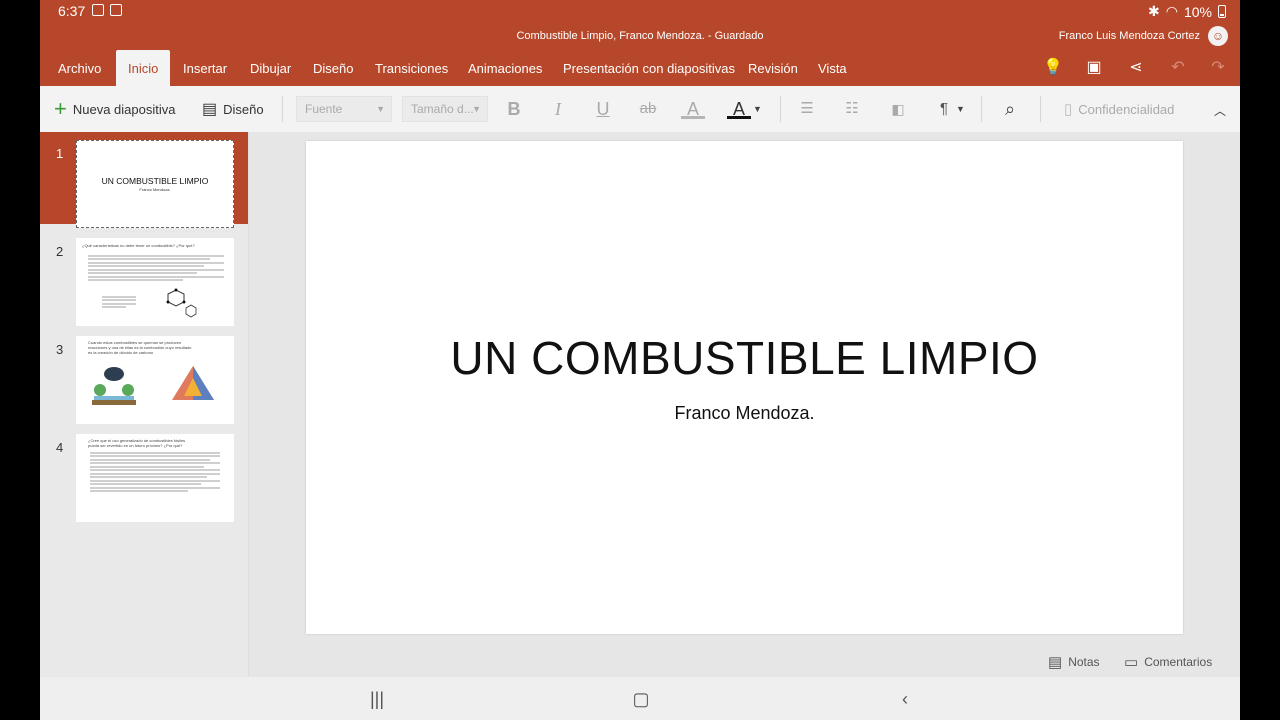 This screenshot has height=720, width=1280. Describe the element at coordinates (1084, 662) in the screenshot. I see `notes-label: Notas` at that location.